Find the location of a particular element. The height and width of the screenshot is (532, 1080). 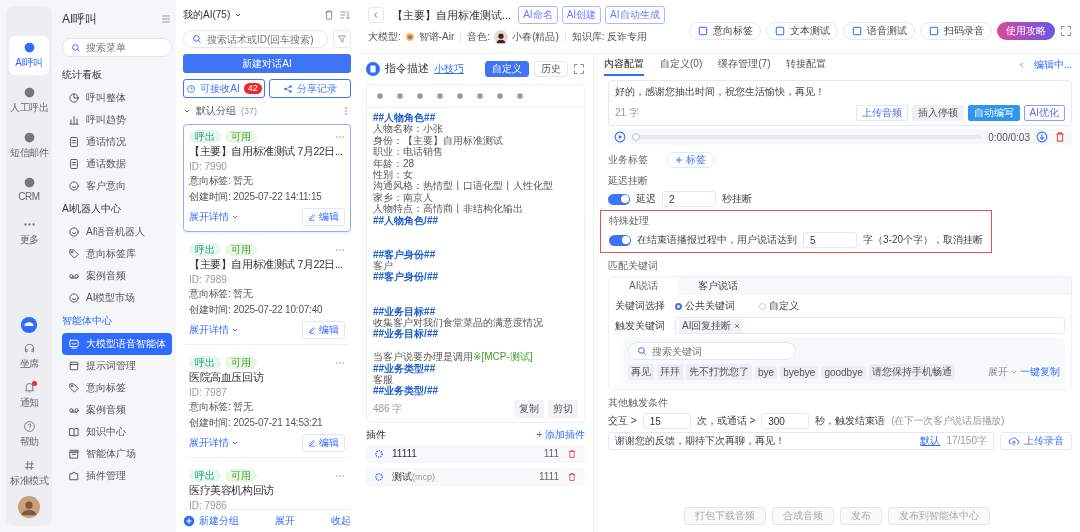

menu-item: 客户意向 is located at coordinates (117, 186).